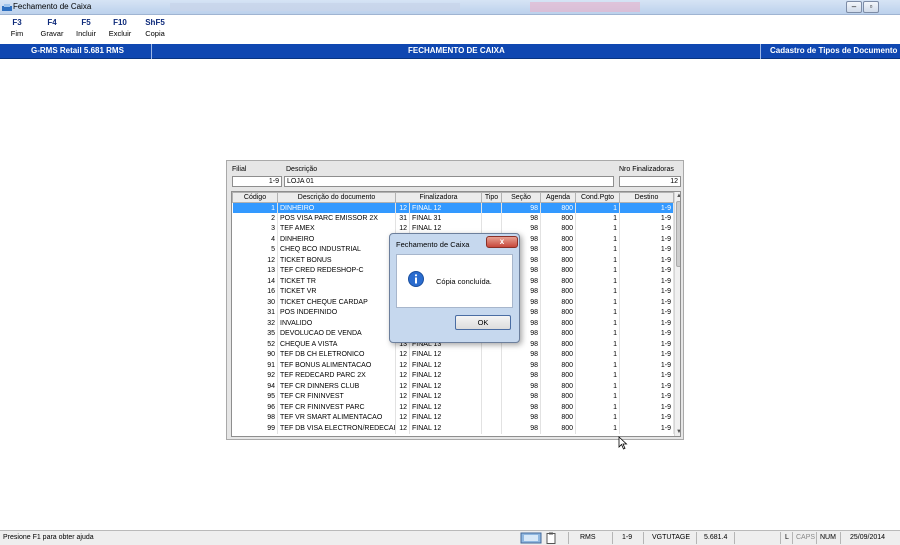  Describe the element at coordinates (255, 354) in the screenshot. I see `table-cell: 90` at that location.